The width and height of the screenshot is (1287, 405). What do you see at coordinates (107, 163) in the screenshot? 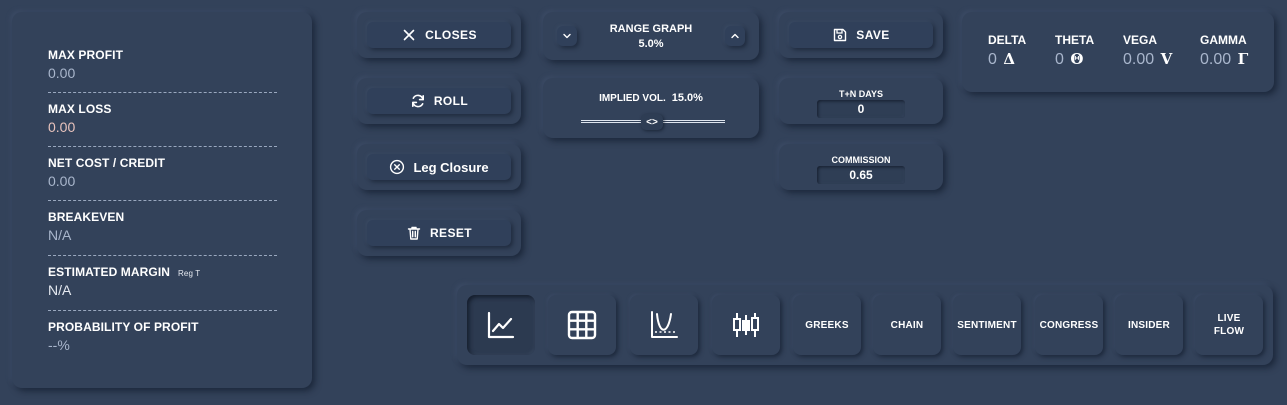
I see `net-cost-label: NET COST / CREDIT` at bounding box center [107, 163].